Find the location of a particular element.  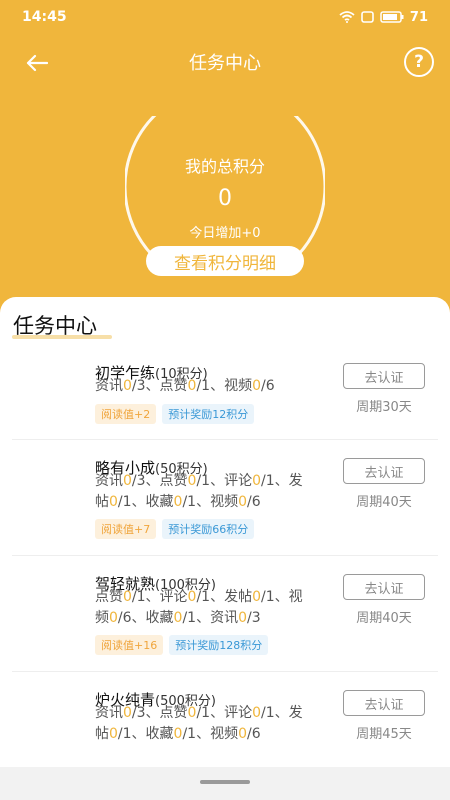

reward-tag: 预计奖励12积分 is located at coordinates (208, 414).